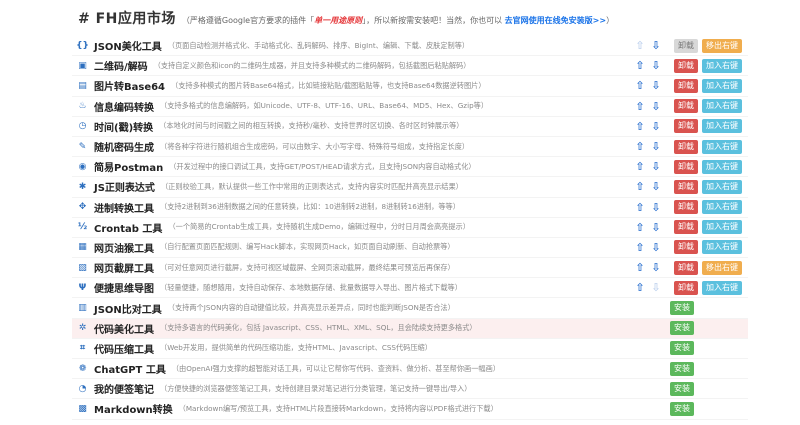 The width and height of the screenshot is (800, 425). What do you see at coordinates (82, 45) in the screenshot?
I see `tool-icon: {}` at bounding box center [82, 45].